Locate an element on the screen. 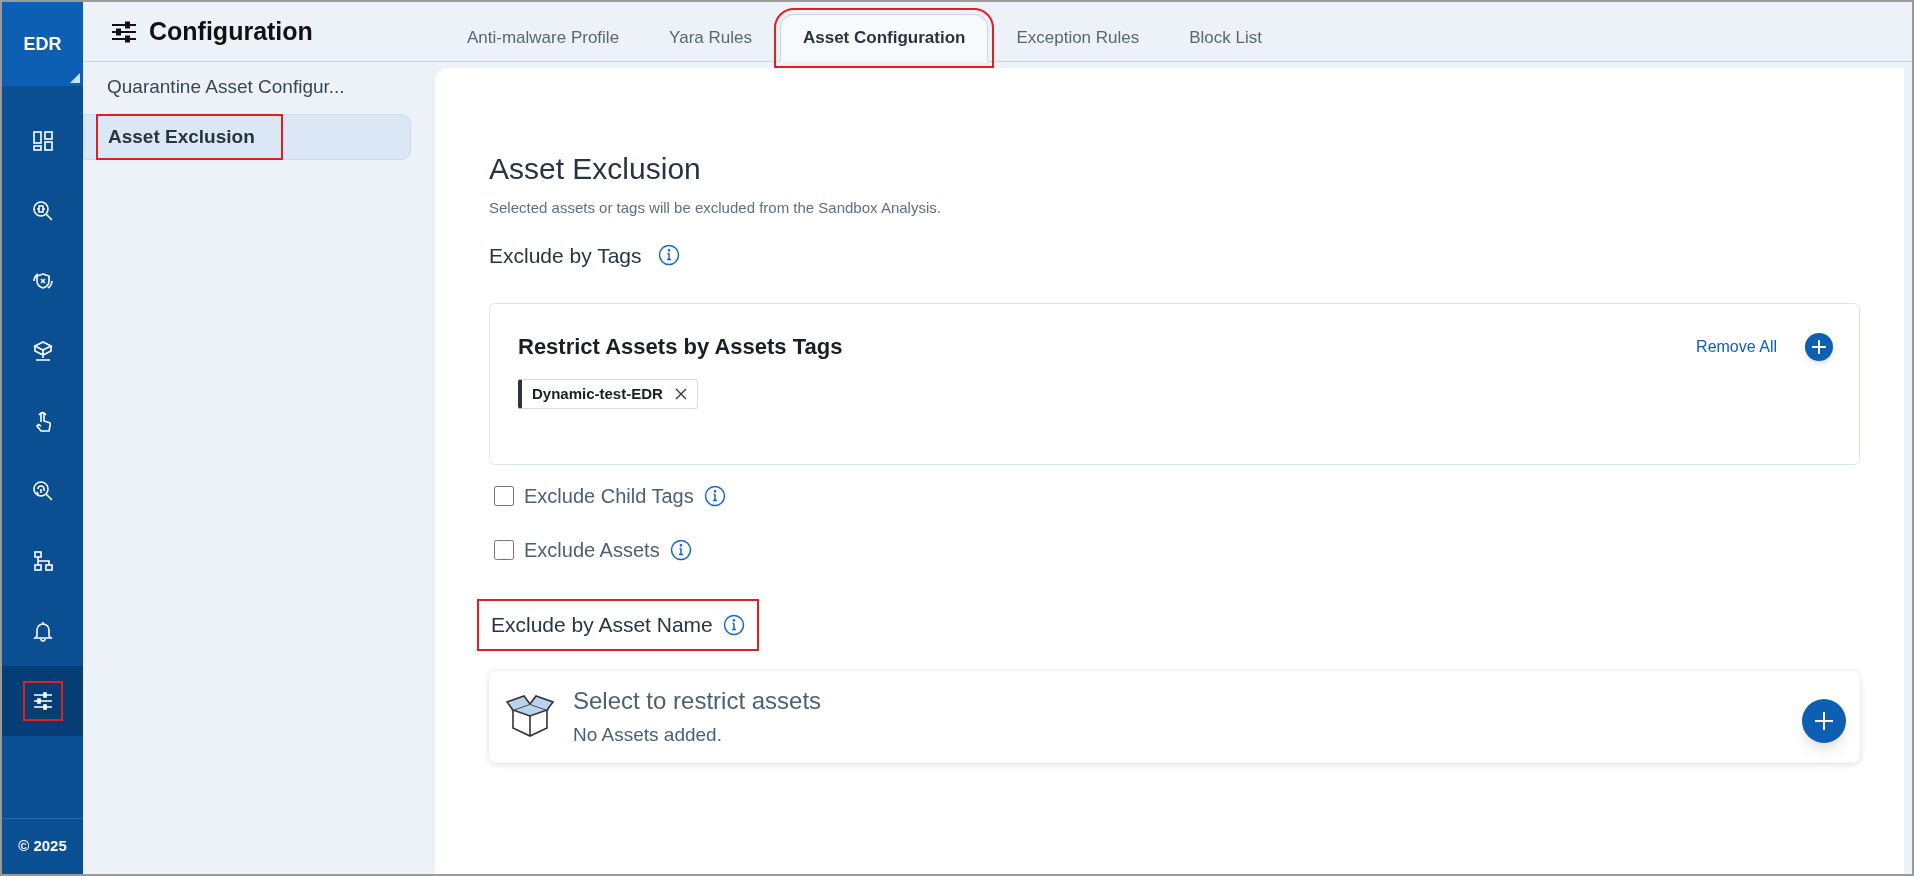 This screenshot has height=876, width=1914. checkbox-label: Exclude Assets is located at coordinates (592, 550).